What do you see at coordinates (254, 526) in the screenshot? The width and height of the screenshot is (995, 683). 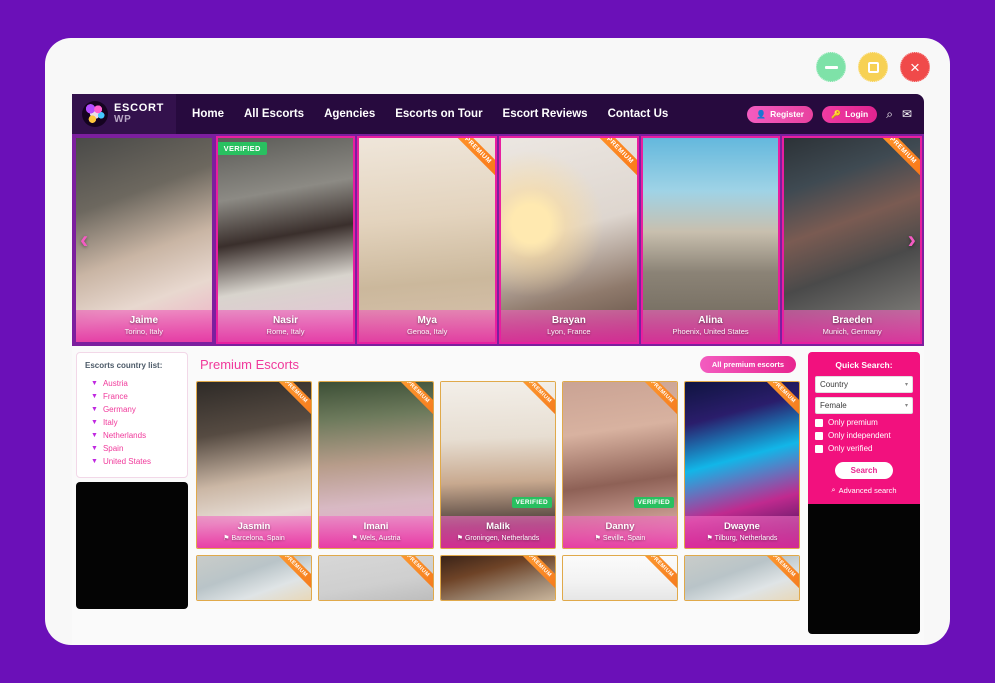 I see `card-name: Jasmin` at bounding box center [254, 526].